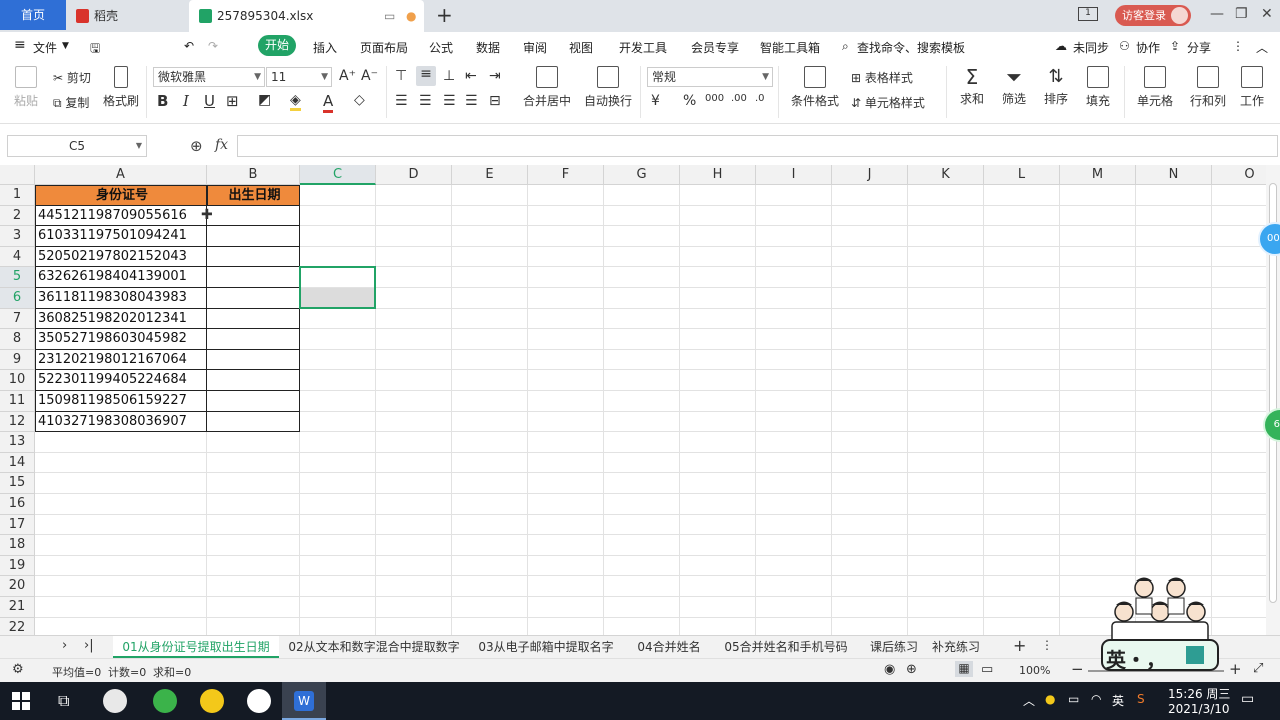  I want to click on paste-button: 粘贴, so click(26, 87).